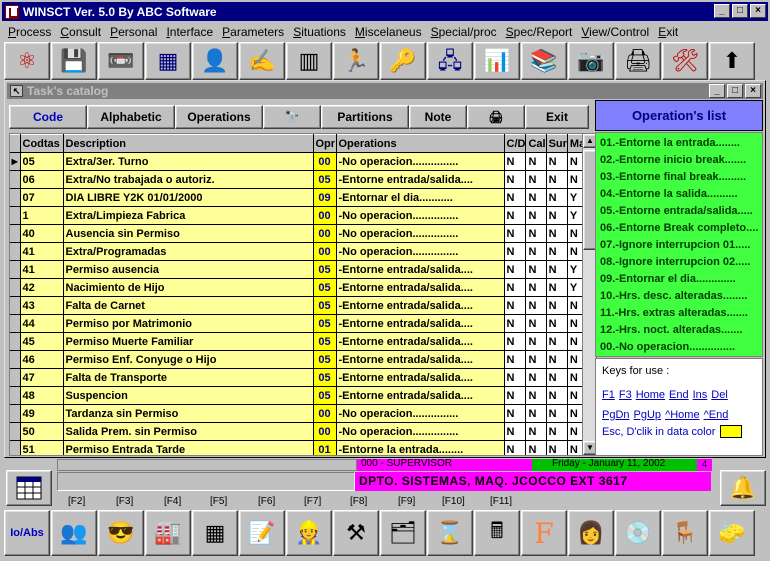 The height and width of the screenshot is (561, 770). Describe the element at coordinates (29, 32) in the screenshot. I see `menu-process: Process` at that location.